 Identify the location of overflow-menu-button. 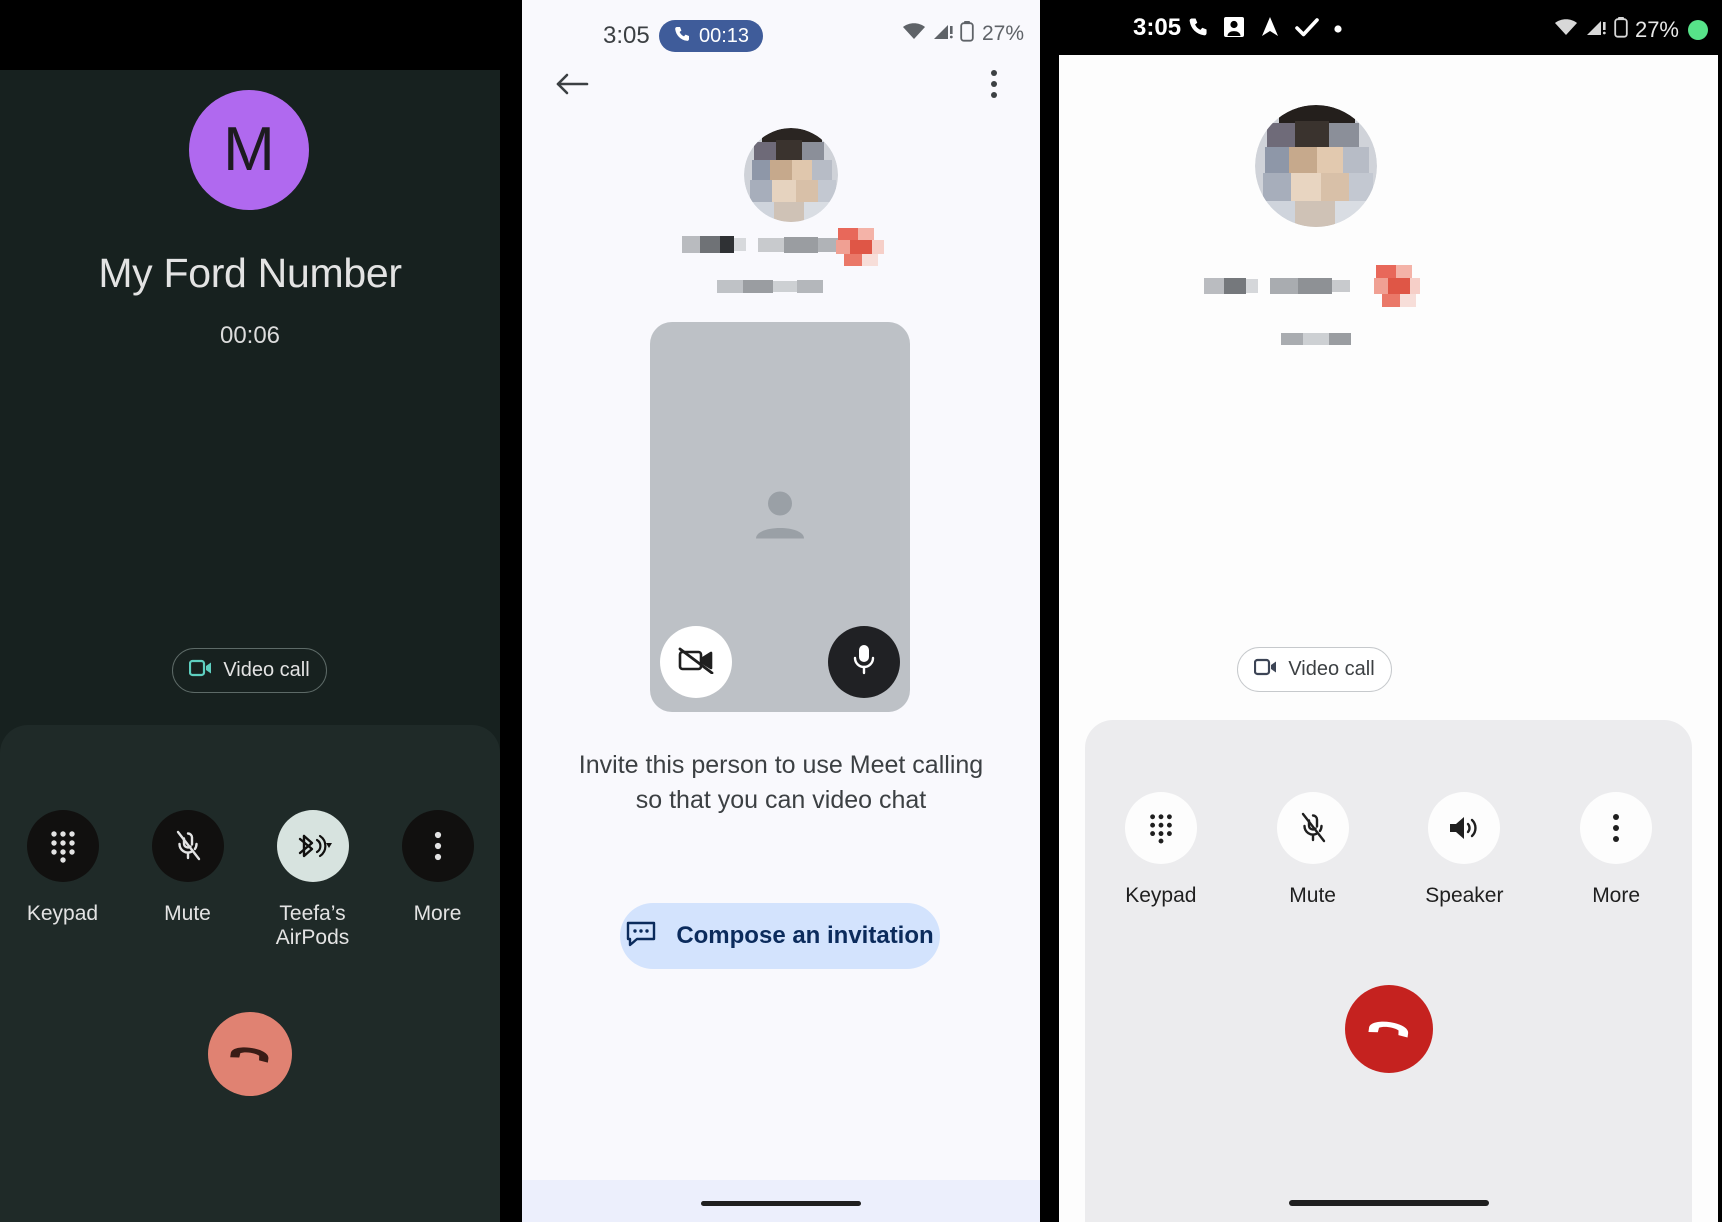
(994, 86).